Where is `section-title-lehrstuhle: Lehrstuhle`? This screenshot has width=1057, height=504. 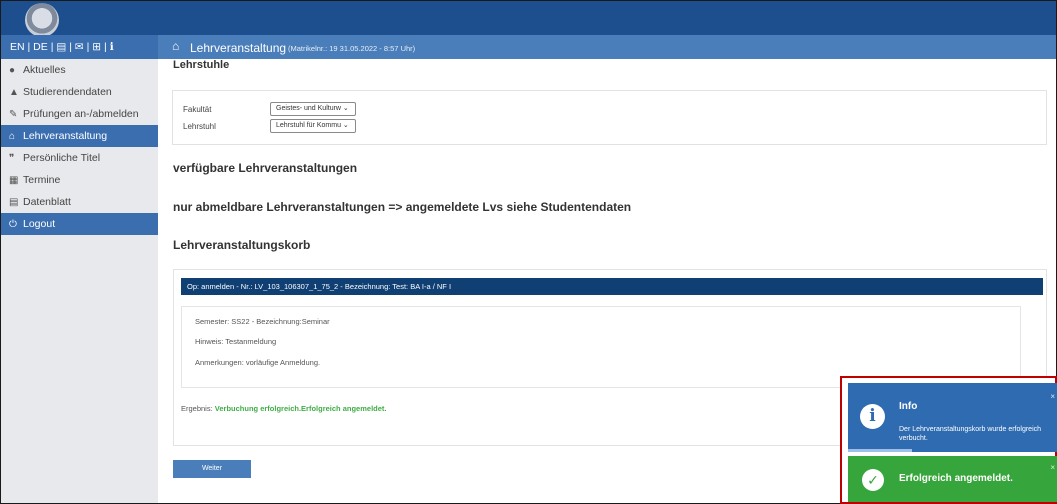 section-title-lehrstuhle: Lehrstuhle is located at coordinates (201, 65).